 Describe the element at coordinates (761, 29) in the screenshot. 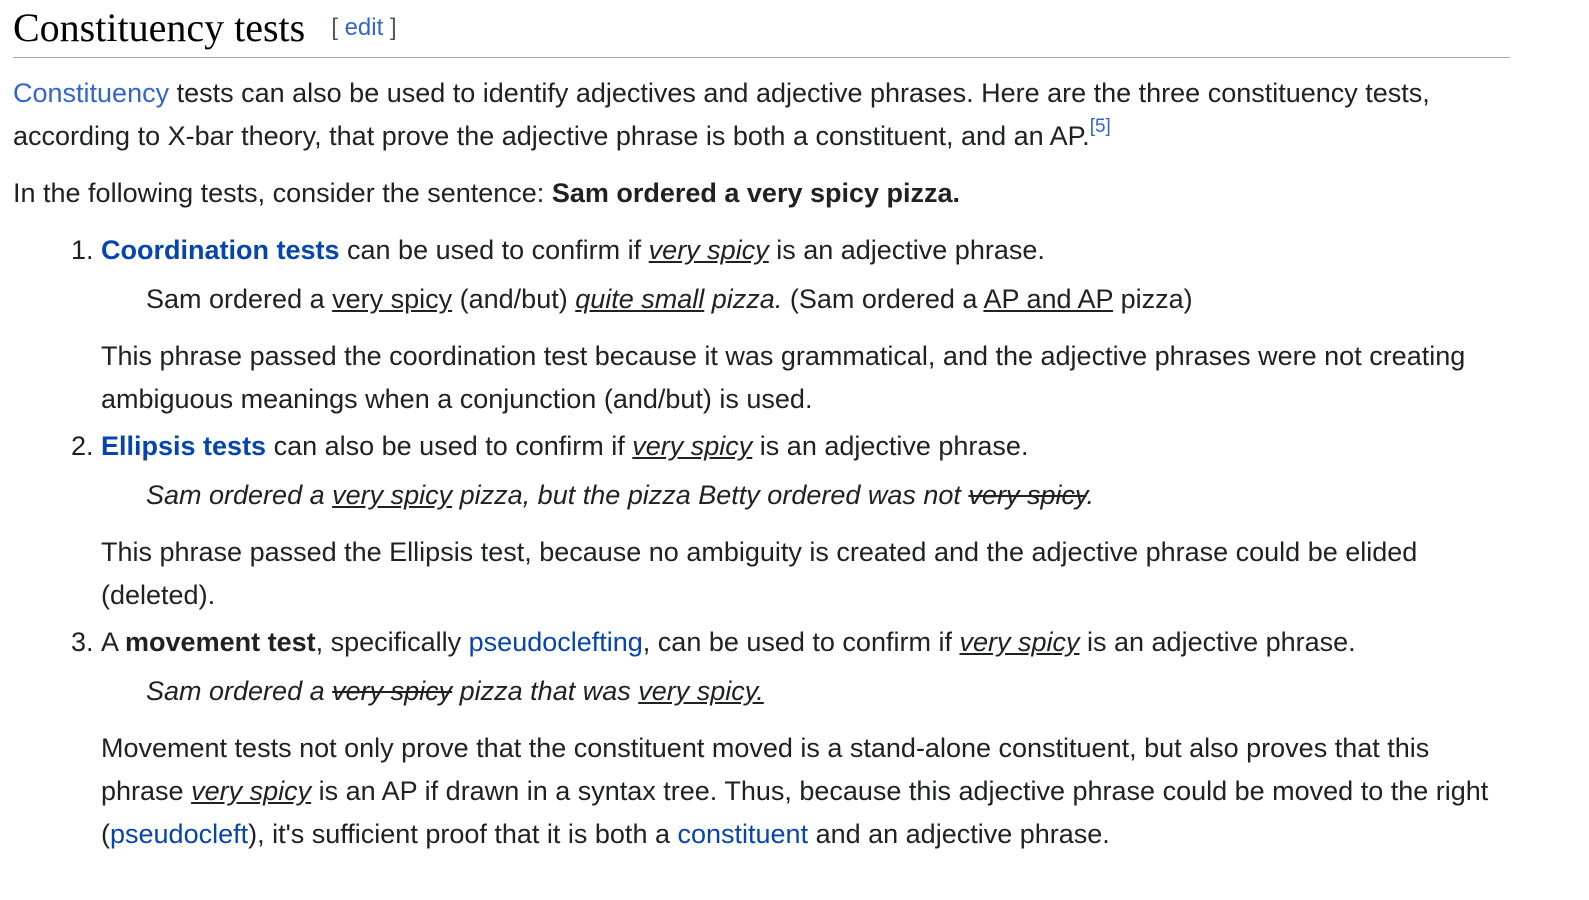

I see `section-heading: Constituency tests [ edit ]` at that location.